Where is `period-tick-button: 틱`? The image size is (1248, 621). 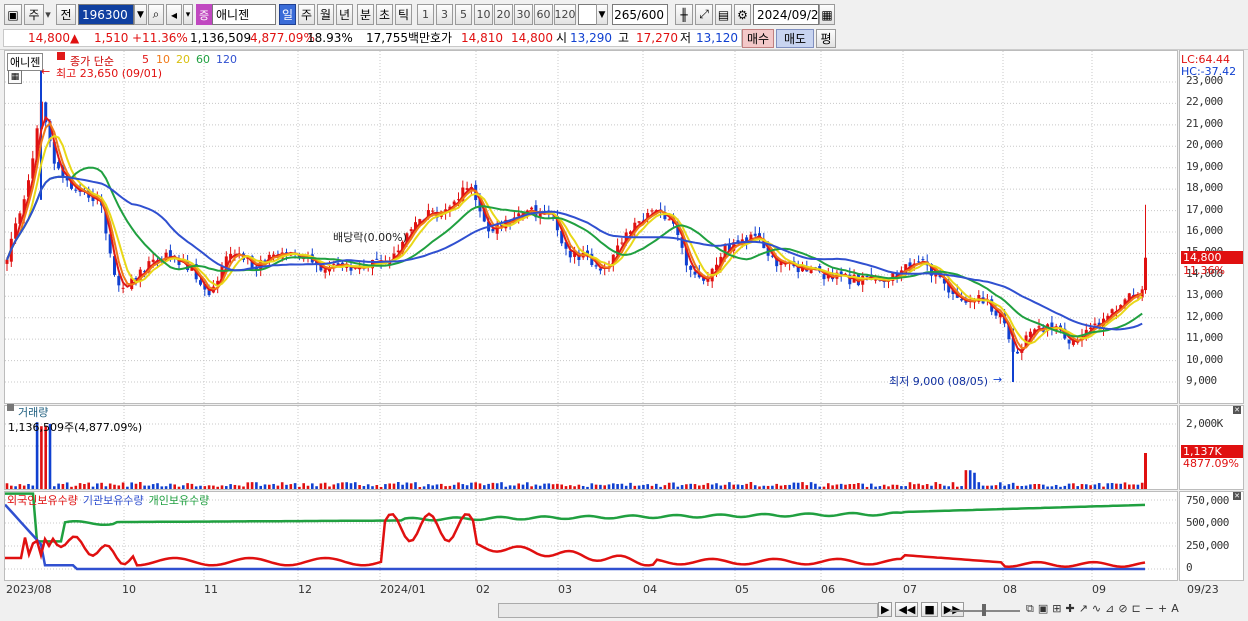 period-tick-button: 틱 is located at coordinates (403, 14).